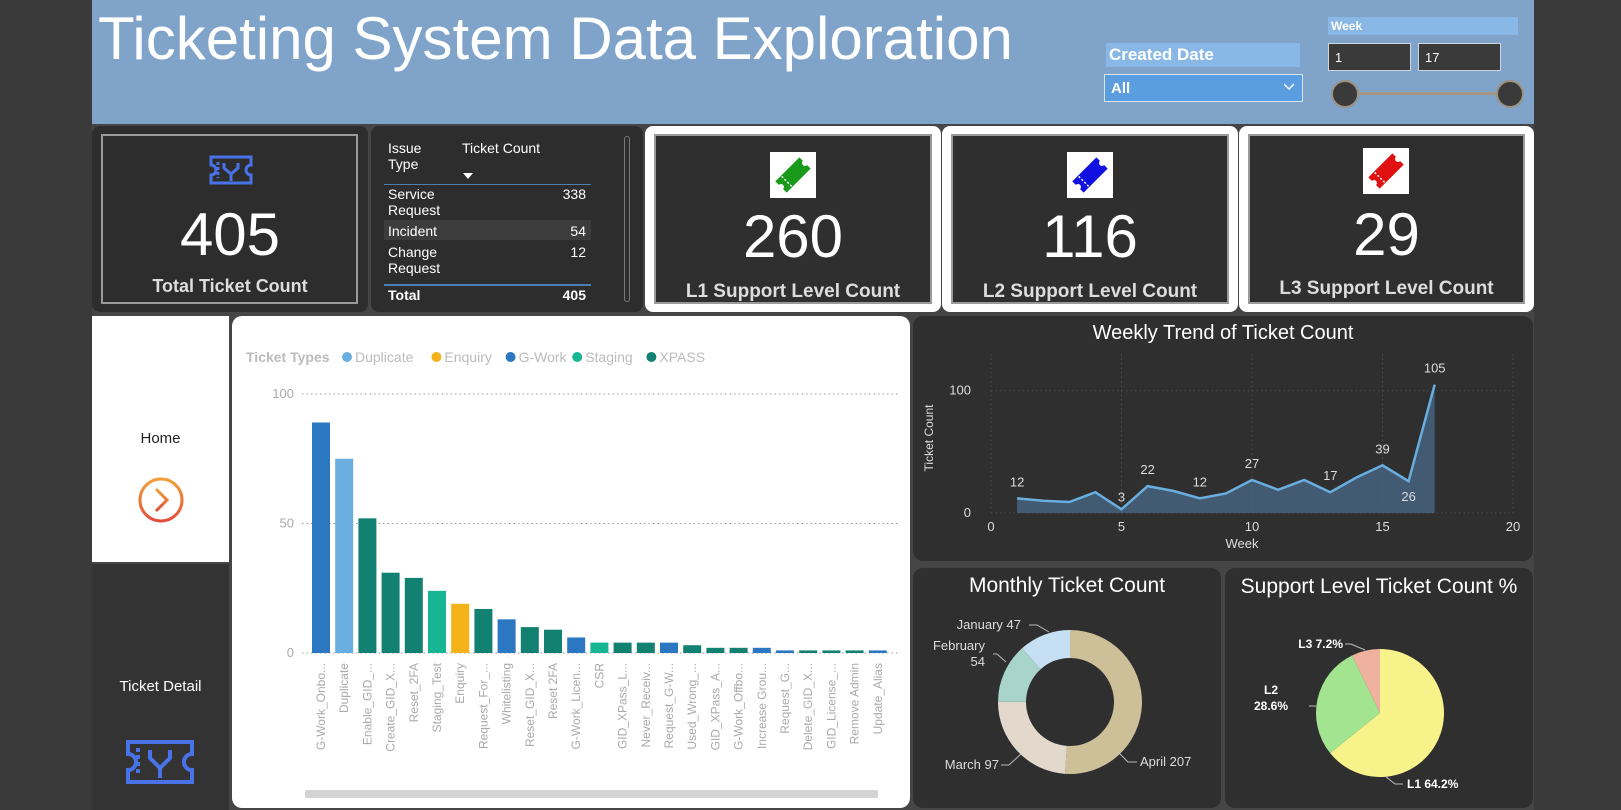 This screenshot has width=1621, height=810. I want to click on matrix-header-ticket-count: Ticket Count, so click(501, 148).